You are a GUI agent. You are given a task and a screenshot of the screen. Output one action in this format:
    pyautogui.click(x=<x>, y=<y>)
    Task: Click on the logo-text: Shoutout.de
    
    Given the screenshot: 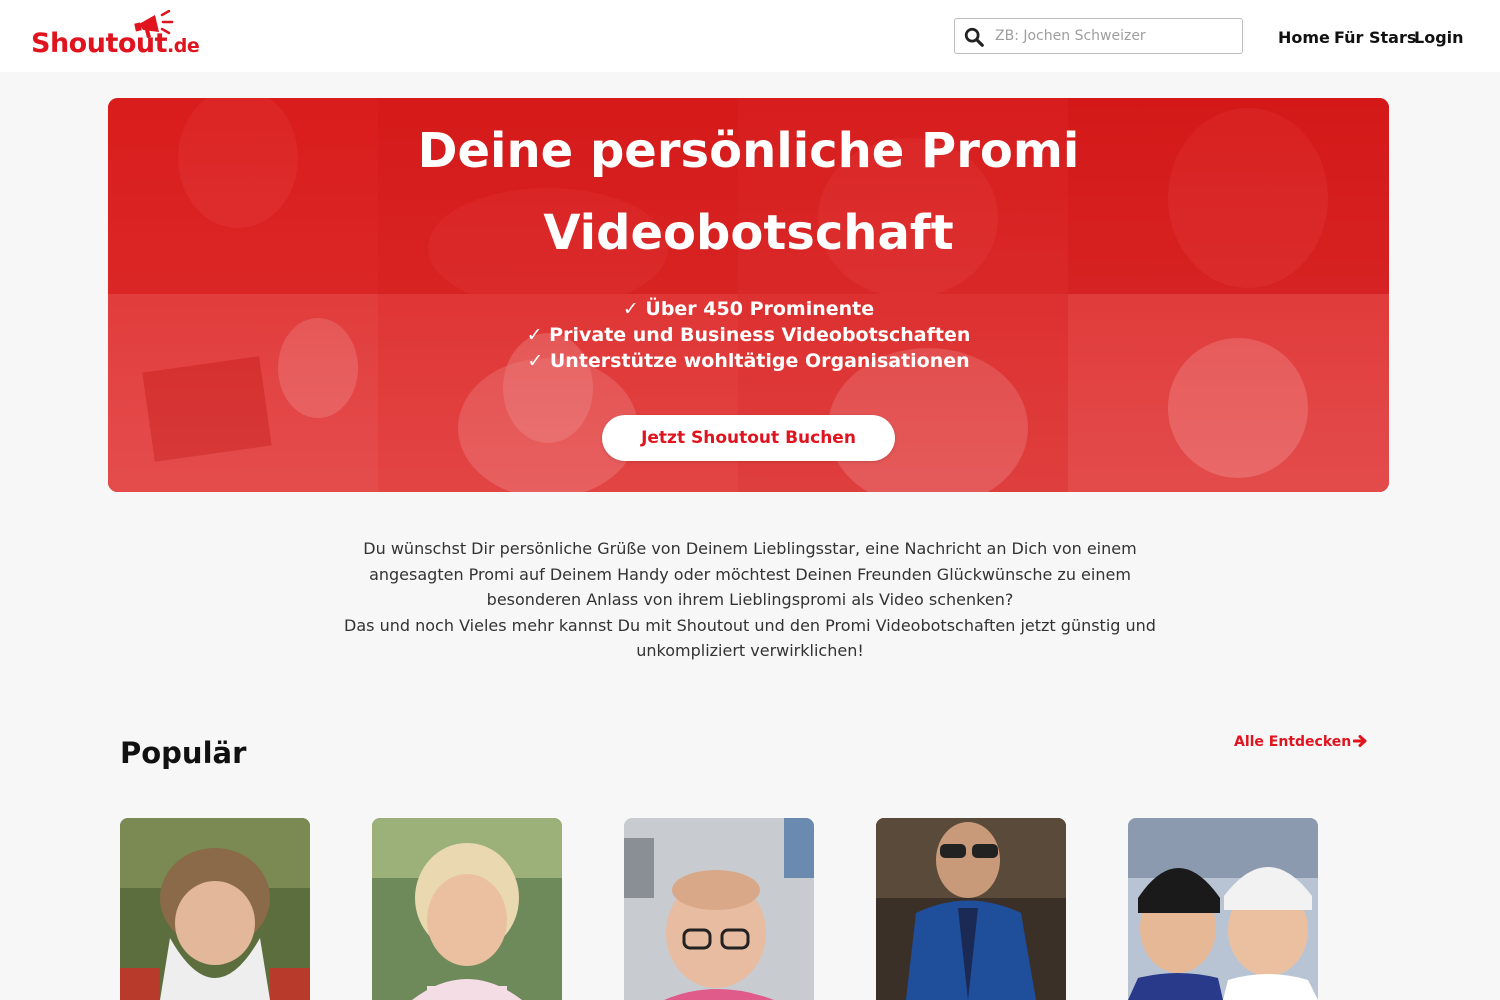 What is the action you would take?
    pyautogui.click(x=115, y=43)
    